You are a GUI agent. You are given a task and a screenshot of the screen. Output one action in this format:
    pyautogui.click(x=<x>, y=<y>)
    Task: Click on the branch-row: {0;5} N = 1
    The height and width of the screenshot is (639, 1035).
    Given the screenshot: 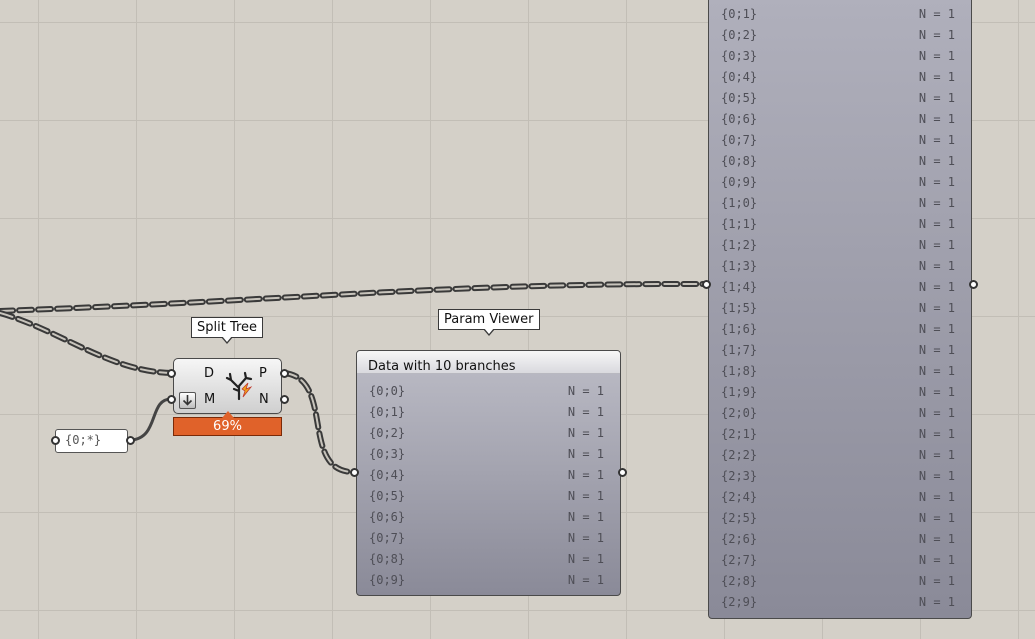 What is the action you would take?
    pyautogui.click(x=840, y=98)
    